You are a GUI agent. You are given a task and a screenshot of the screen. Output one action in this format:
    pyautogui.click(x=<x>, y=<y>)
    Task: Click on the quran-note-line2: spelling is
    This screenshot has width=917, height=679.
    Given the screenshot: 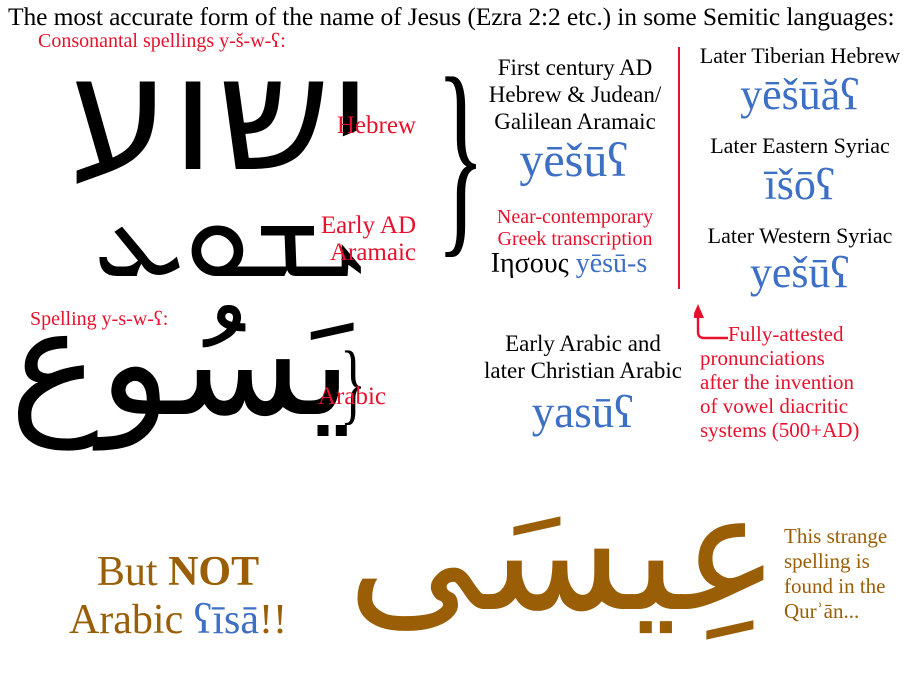 What is the action you would take?
    pyautogui.click(x=827, y=561)
    